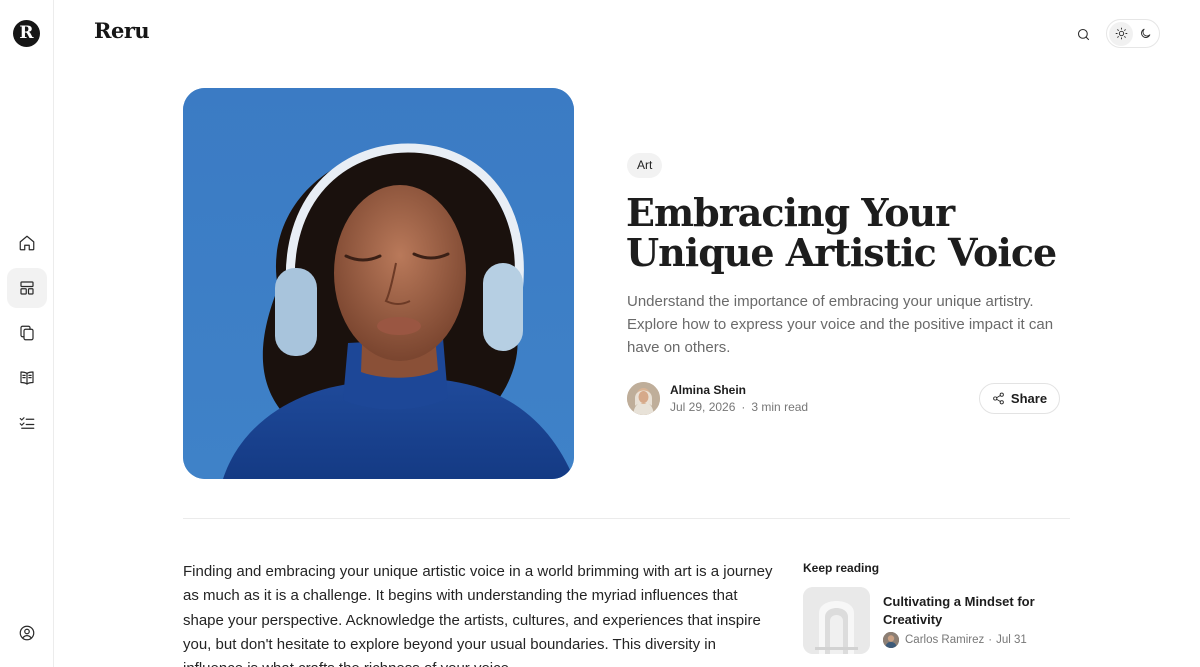  I want to click on related-author-avatar, so click(891, 640).